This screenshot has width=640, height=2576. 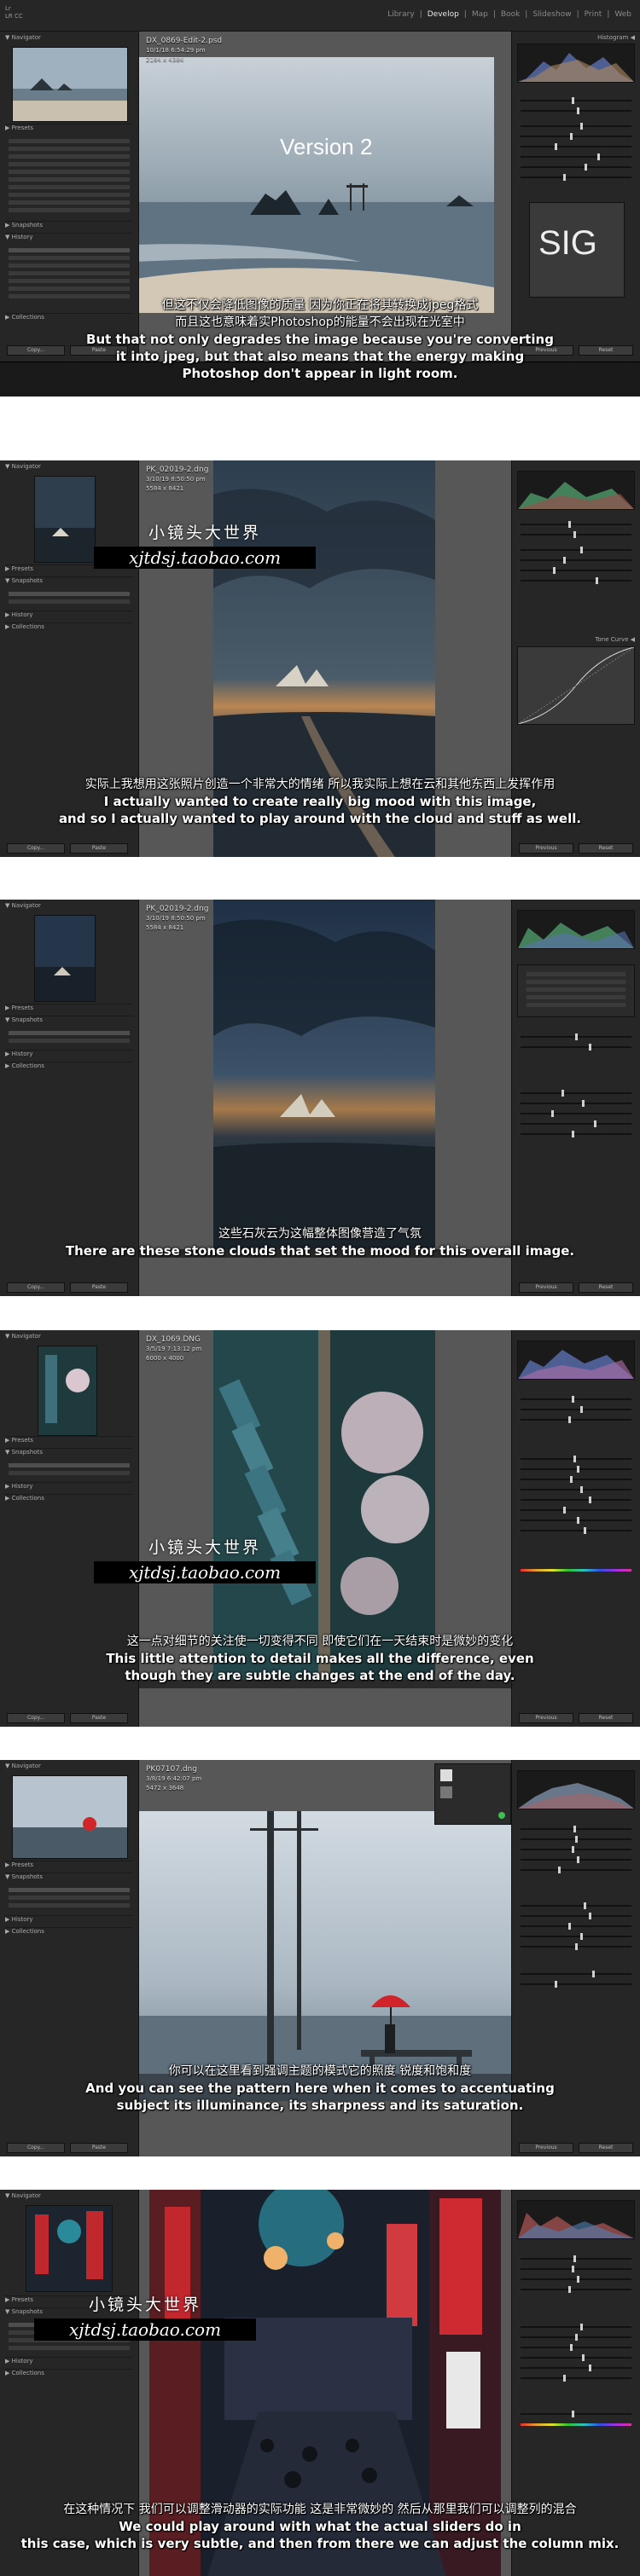 I want to click on noise-slider, so click(x=576, y=1985).